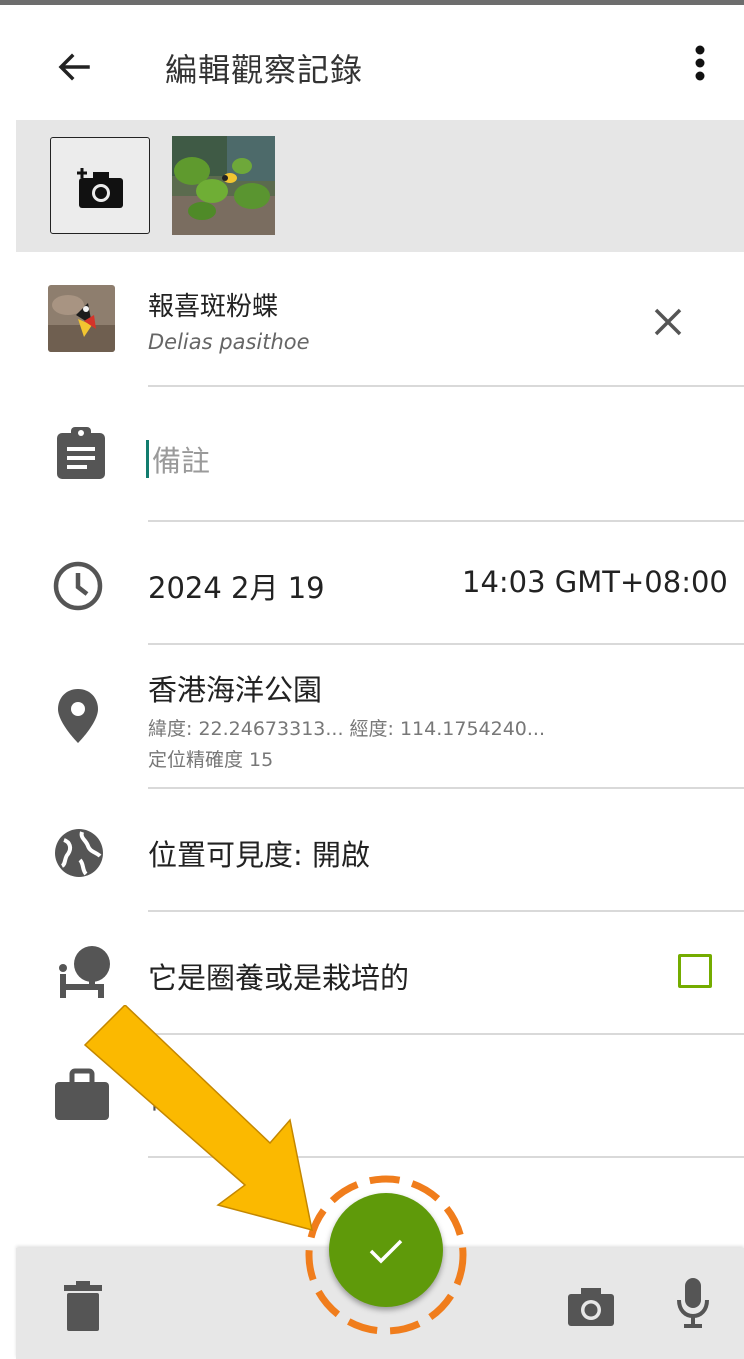 This screenshot has height=1359, width=744. What do you see at coordinates (147, 459) in the screenshot?
I see `text-cursor` at bounding box center [147, 459].